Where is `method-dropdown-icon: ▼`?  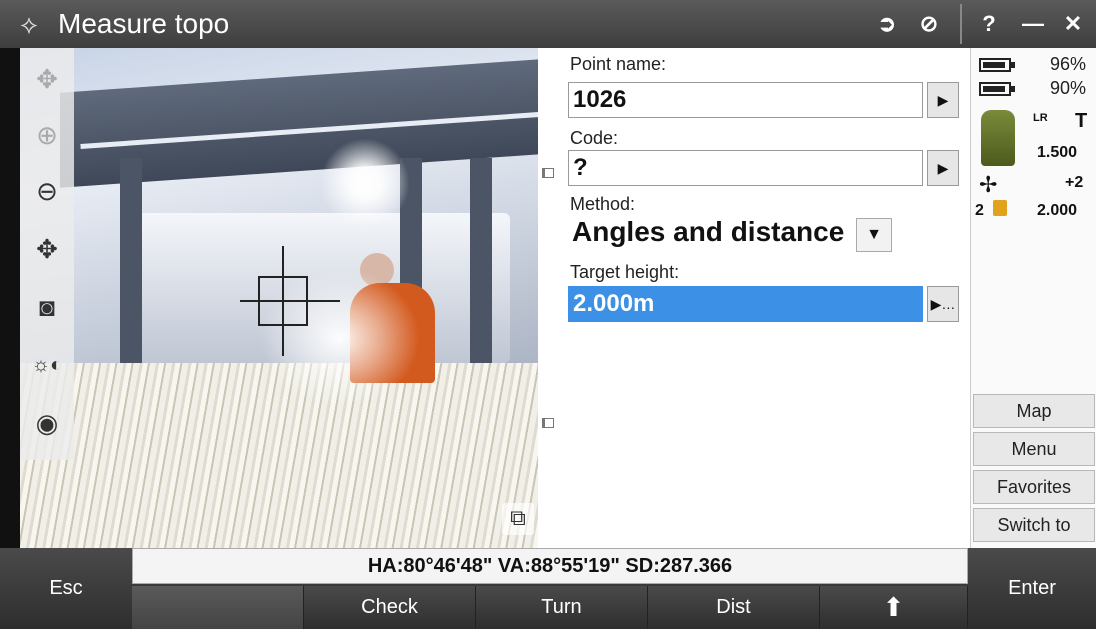 method-dropdown-icon: ▼ is located at coordinates (874, 235).